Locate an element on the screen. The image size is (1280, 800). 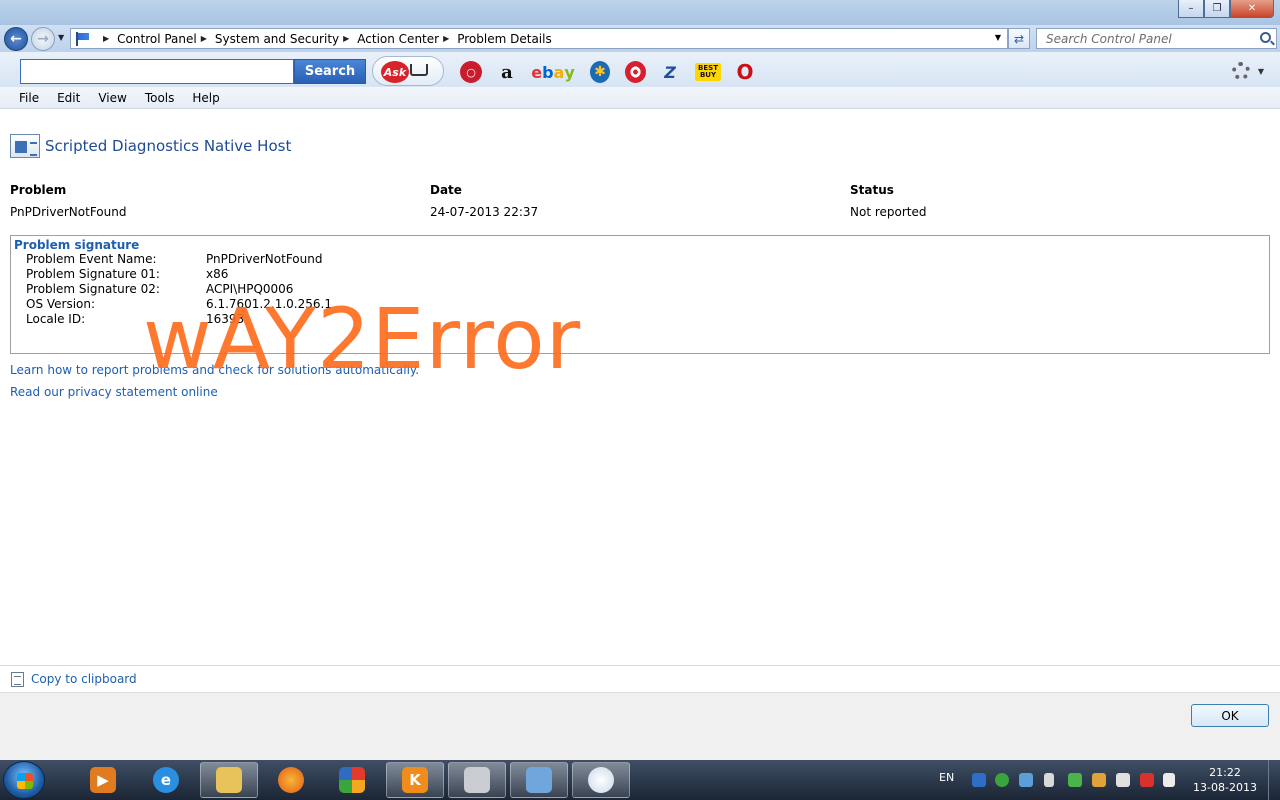
ebay-letter: e is located at coordinates (537, 72).